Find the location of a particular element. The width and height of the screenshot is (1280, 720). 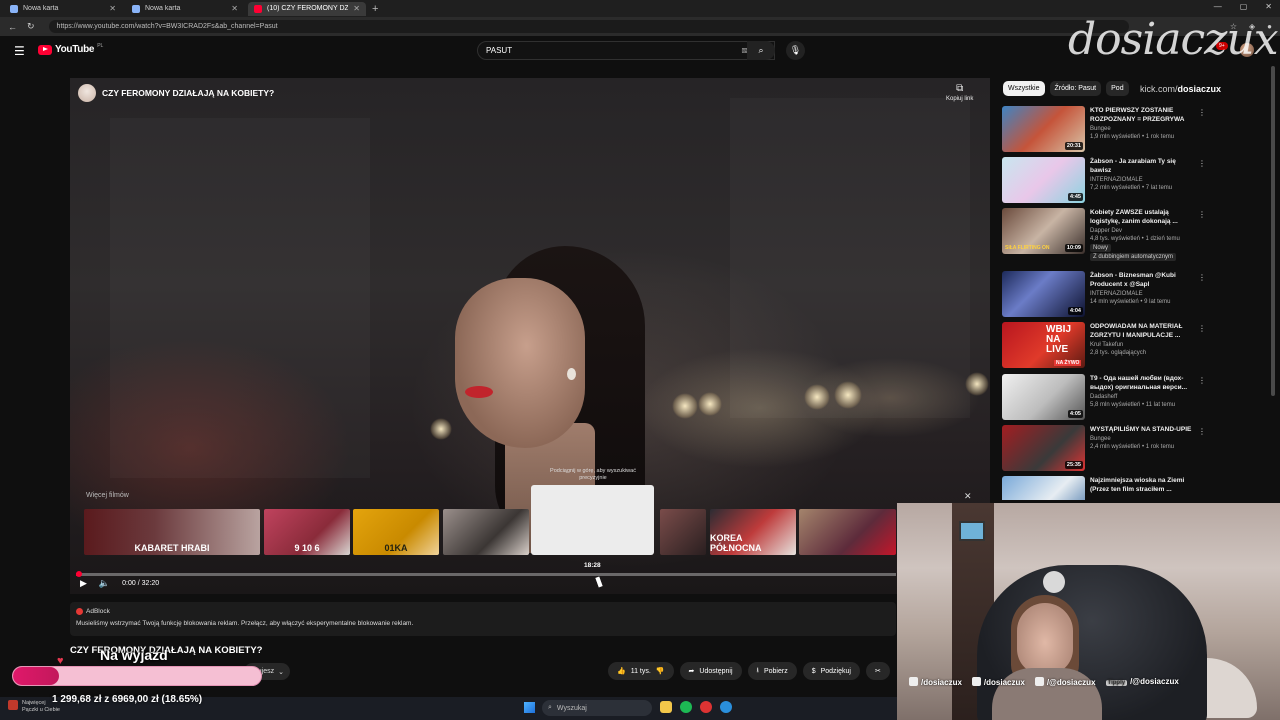

download-button: ⭳ Pobierz is located at coordinates (772, 671).